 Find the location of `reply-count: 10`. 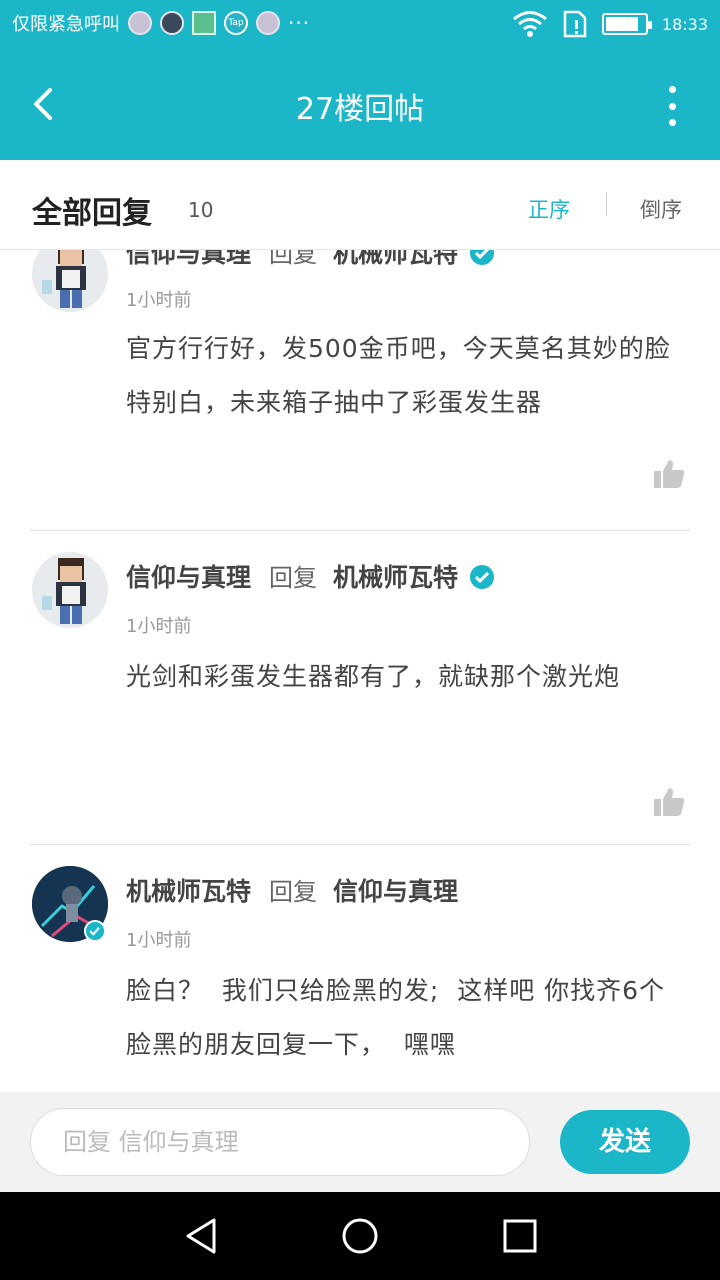

reply-count: 10 is located at coordinates (201, 210).